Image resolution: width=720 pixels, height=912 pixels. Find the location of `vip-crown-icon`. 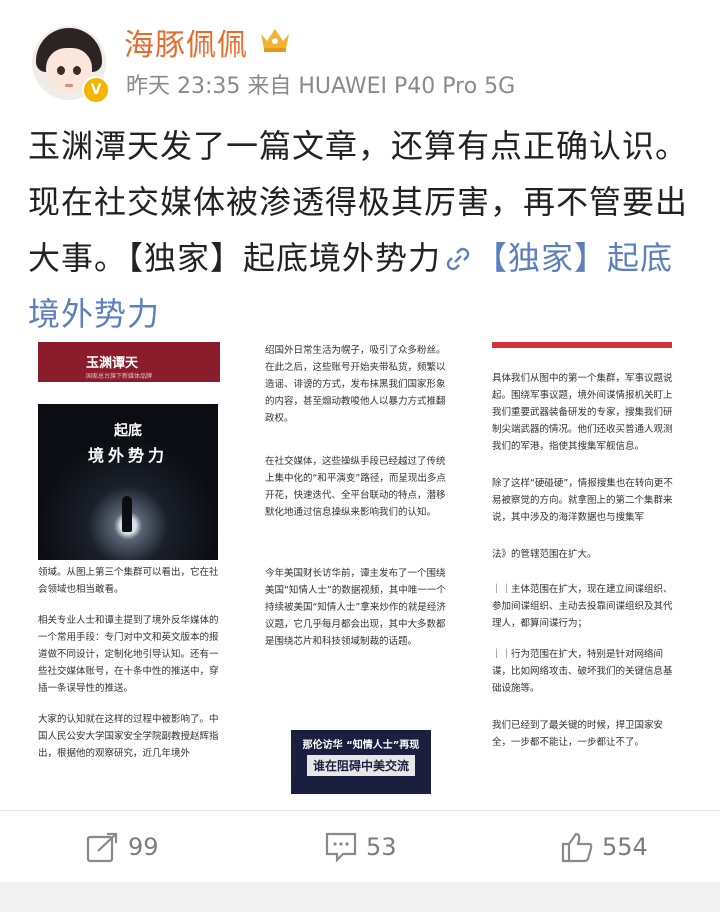

vip-crown-icon is located at coordinates (275, 40).